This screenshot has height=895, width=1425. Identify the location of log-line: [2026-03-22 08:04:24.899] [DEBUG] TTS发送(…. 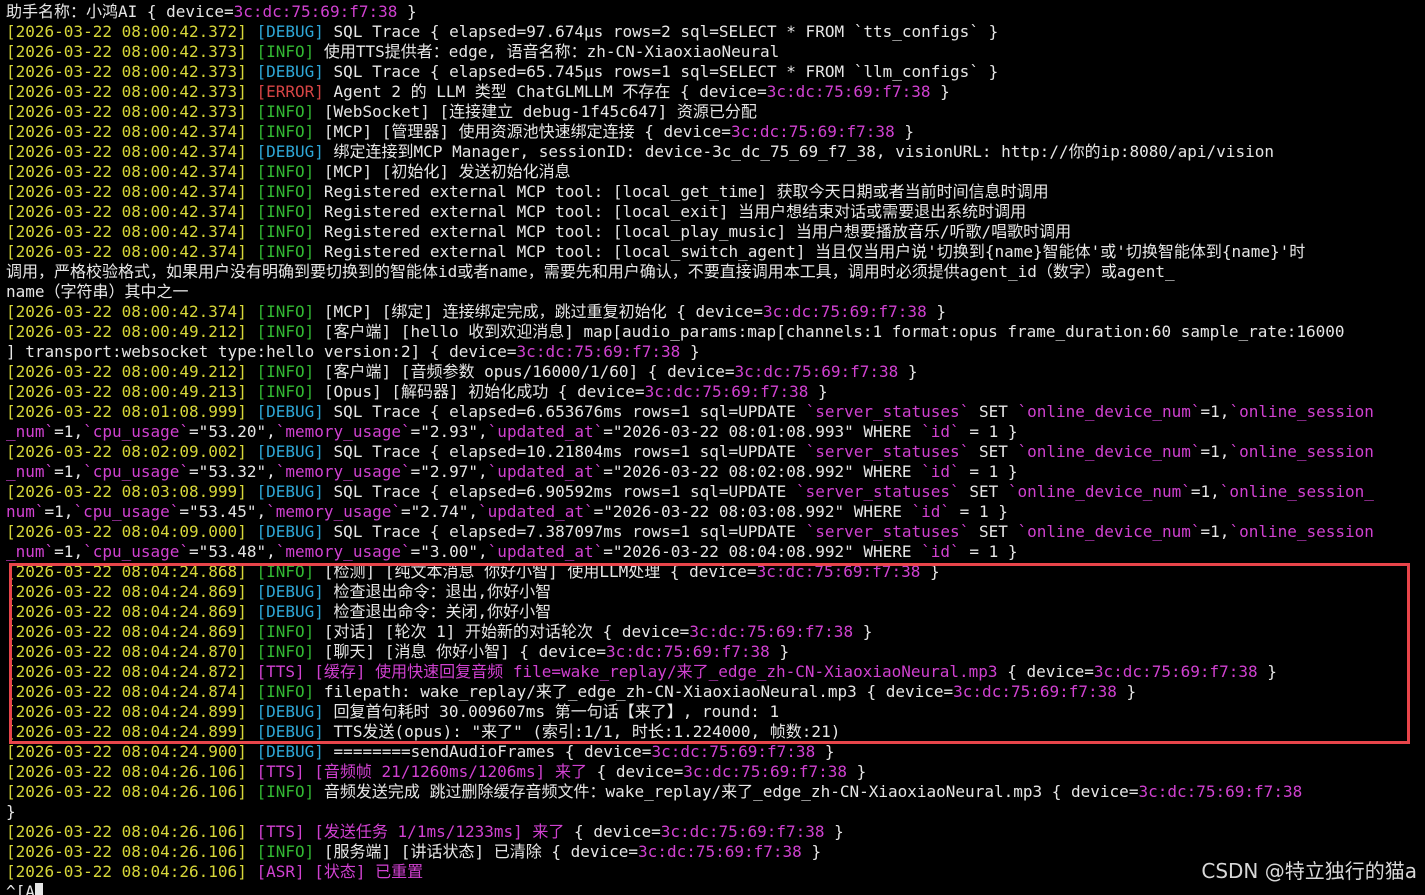
(423, 732).